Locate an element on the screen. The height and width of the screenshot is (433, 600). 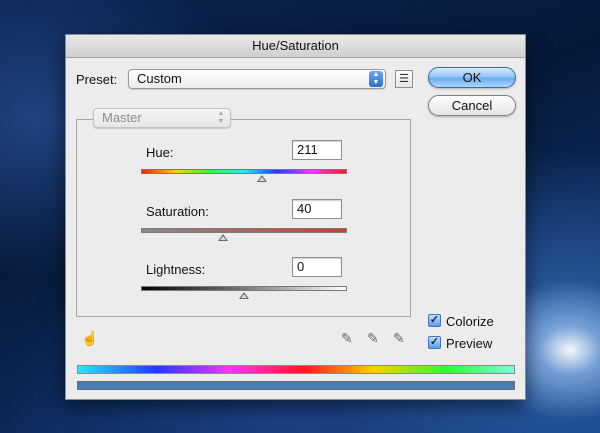
channel-value: Master is located at coordinates (122, 117).